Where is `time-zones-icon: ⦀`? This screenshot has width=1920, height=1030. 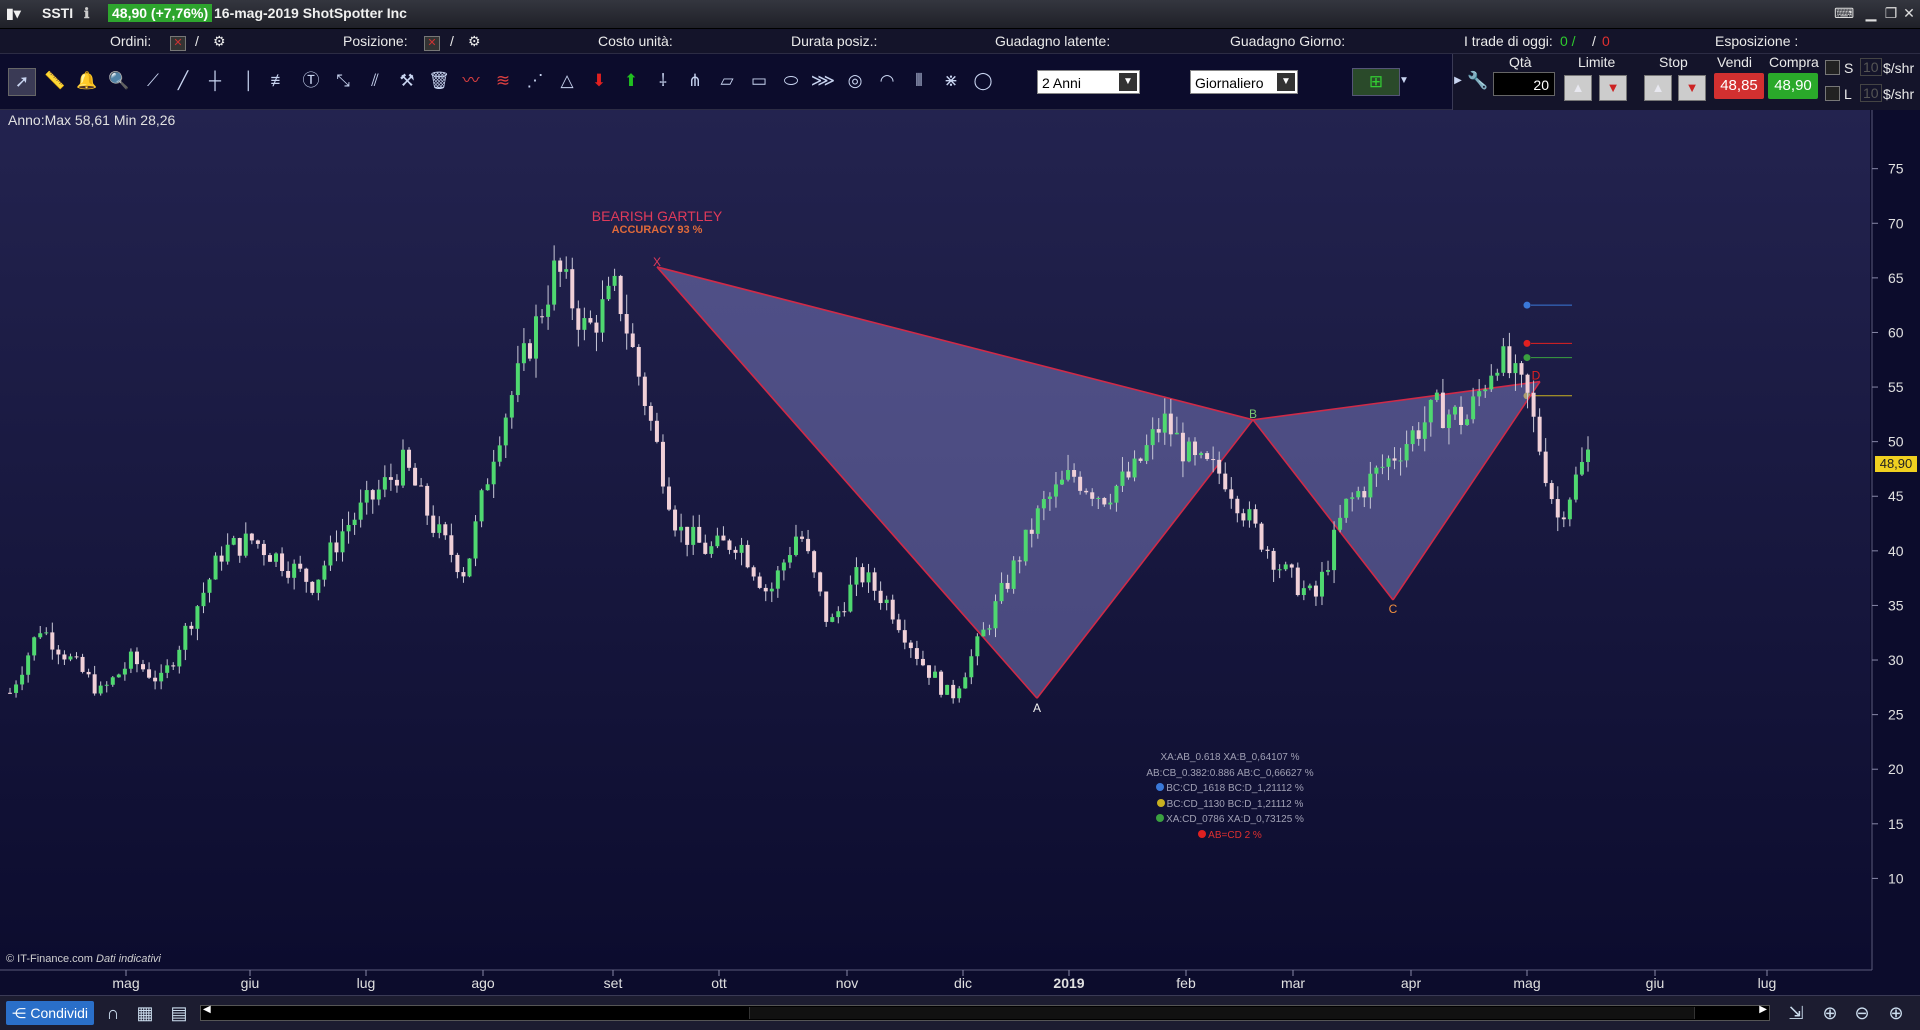 time-zones-icon: ⦀ is located at coordinates (919, 81).